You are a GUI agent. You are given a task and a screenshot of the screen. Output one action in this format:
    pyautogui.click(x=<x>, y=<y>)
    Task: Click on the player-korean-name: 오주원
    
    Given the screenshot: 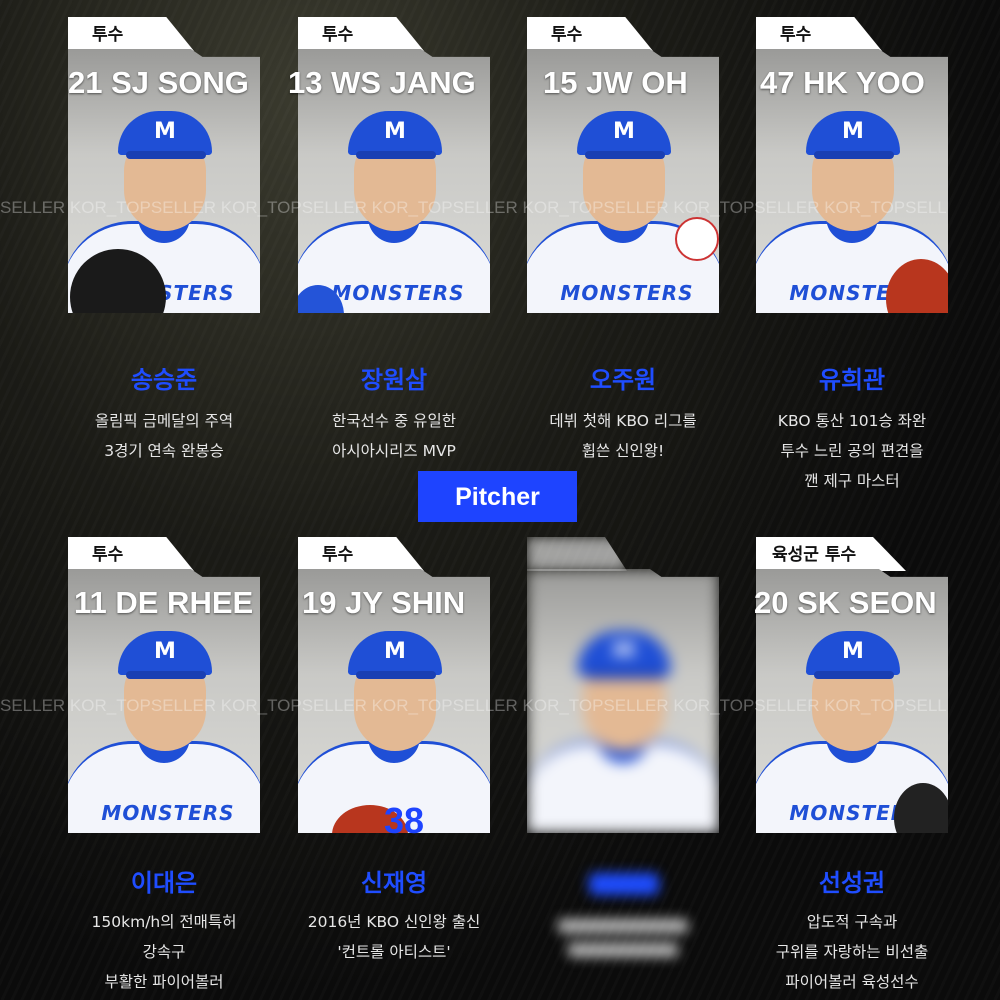 What is the action you would take?
    pyautogui.click(x=623, y=380)
    